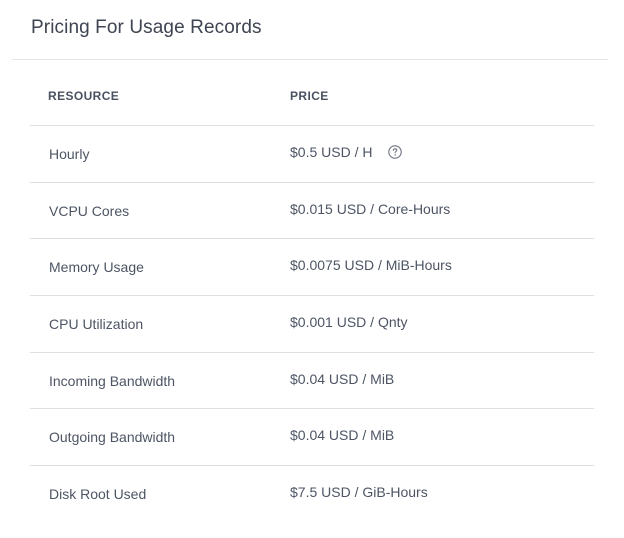 The width and height of the screenshot is (624, 538). I want to click on price-value: $7.5 USD / GiB-Hours, so click(359, 492).